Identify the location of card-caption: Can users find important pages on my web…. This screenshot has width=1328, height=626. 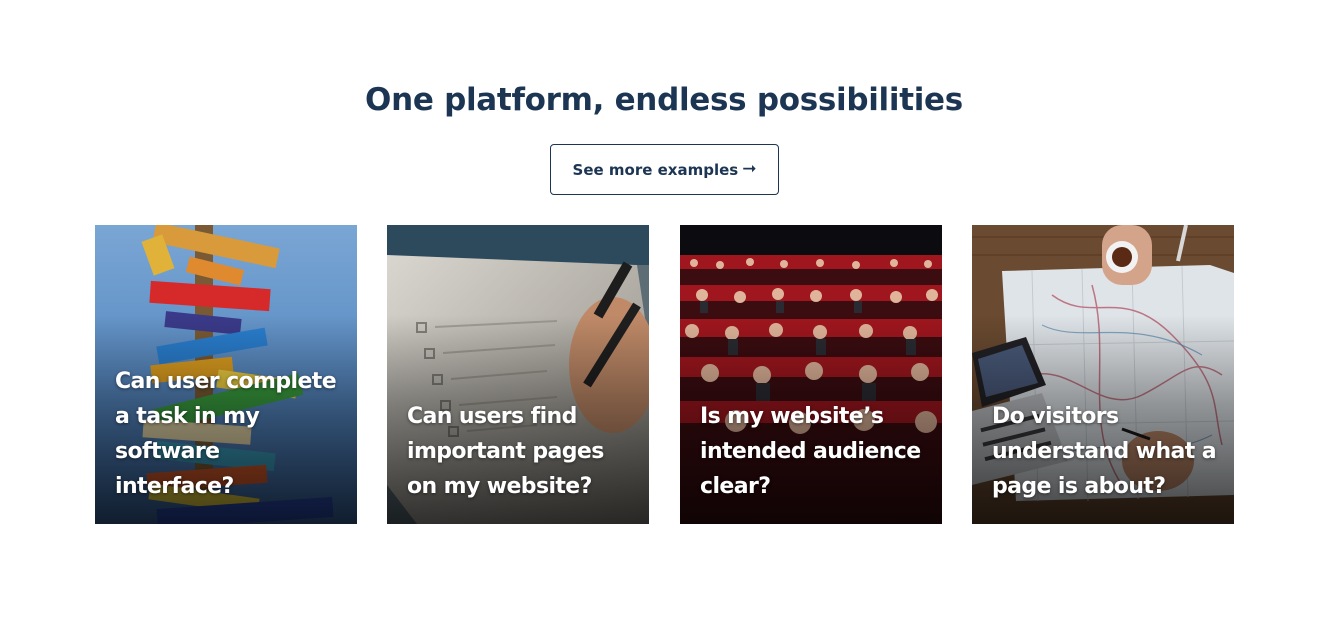
(505, 451).